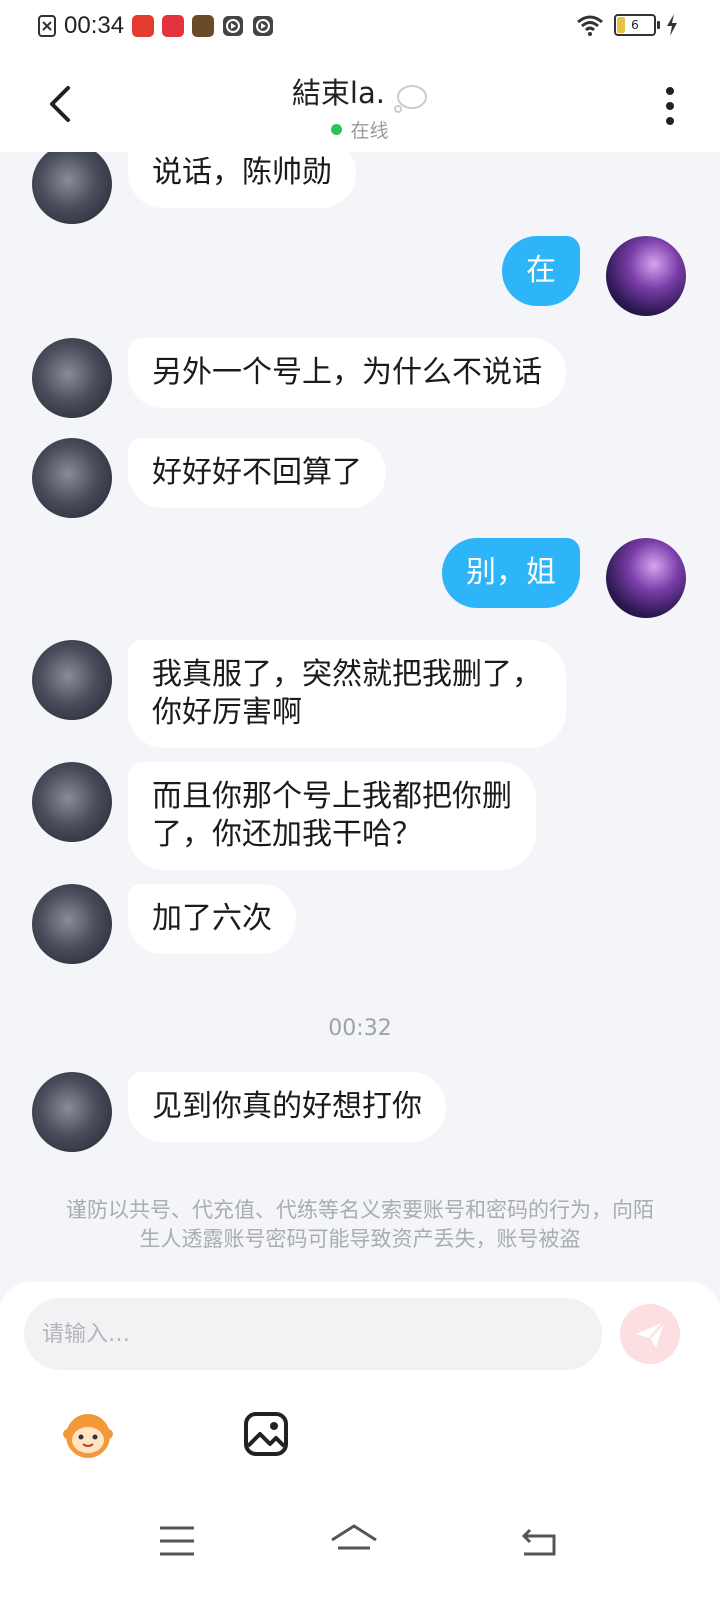  I want to click on thought-bubble-icon, so click(411, 98).